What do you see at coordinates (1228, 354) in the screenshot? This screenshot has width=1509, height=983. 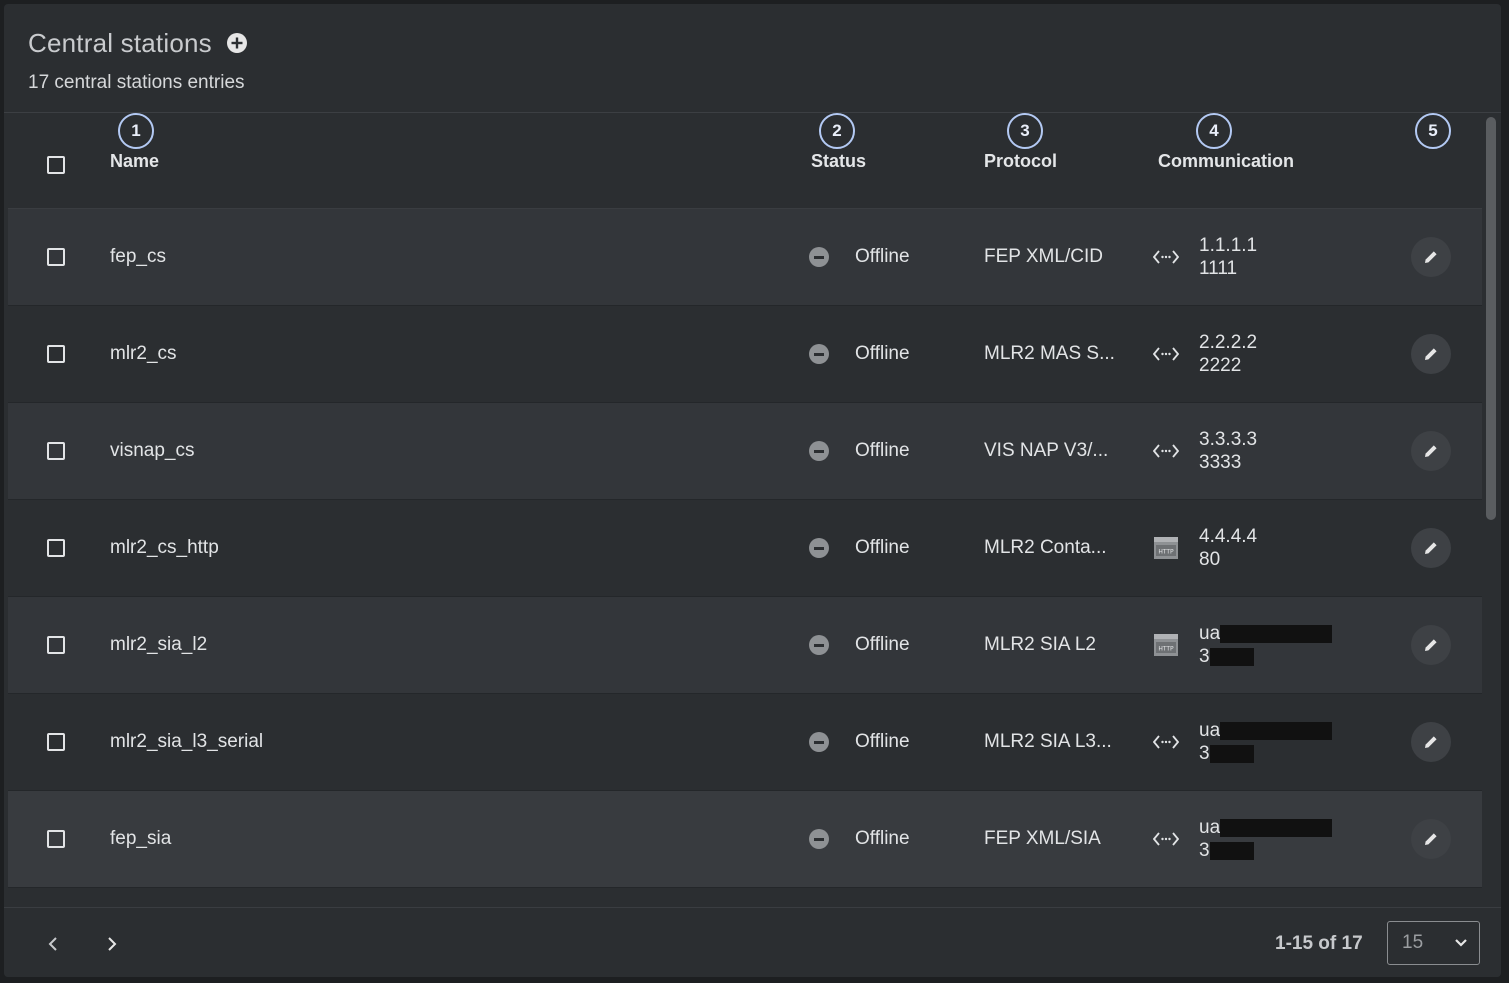 I see `row-communication: 2.2.2.2 2222` at bounding box center [1228, 354].